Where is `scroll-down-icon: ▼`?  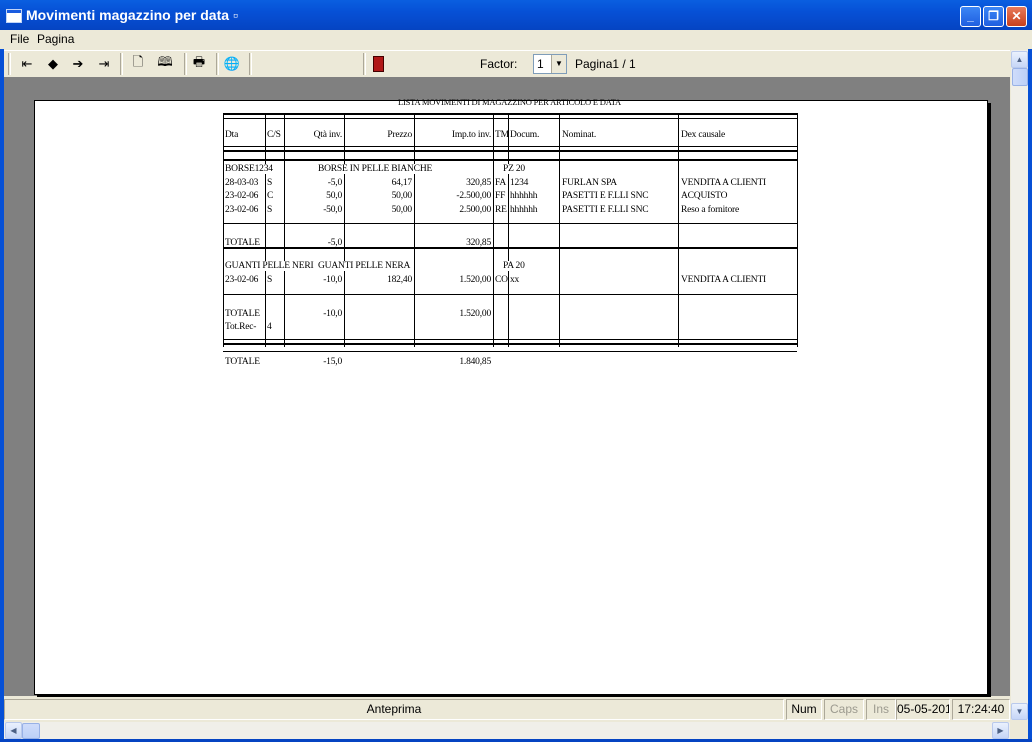
scroll-down-icon: ▼ is located at coordinates (1019, 711).